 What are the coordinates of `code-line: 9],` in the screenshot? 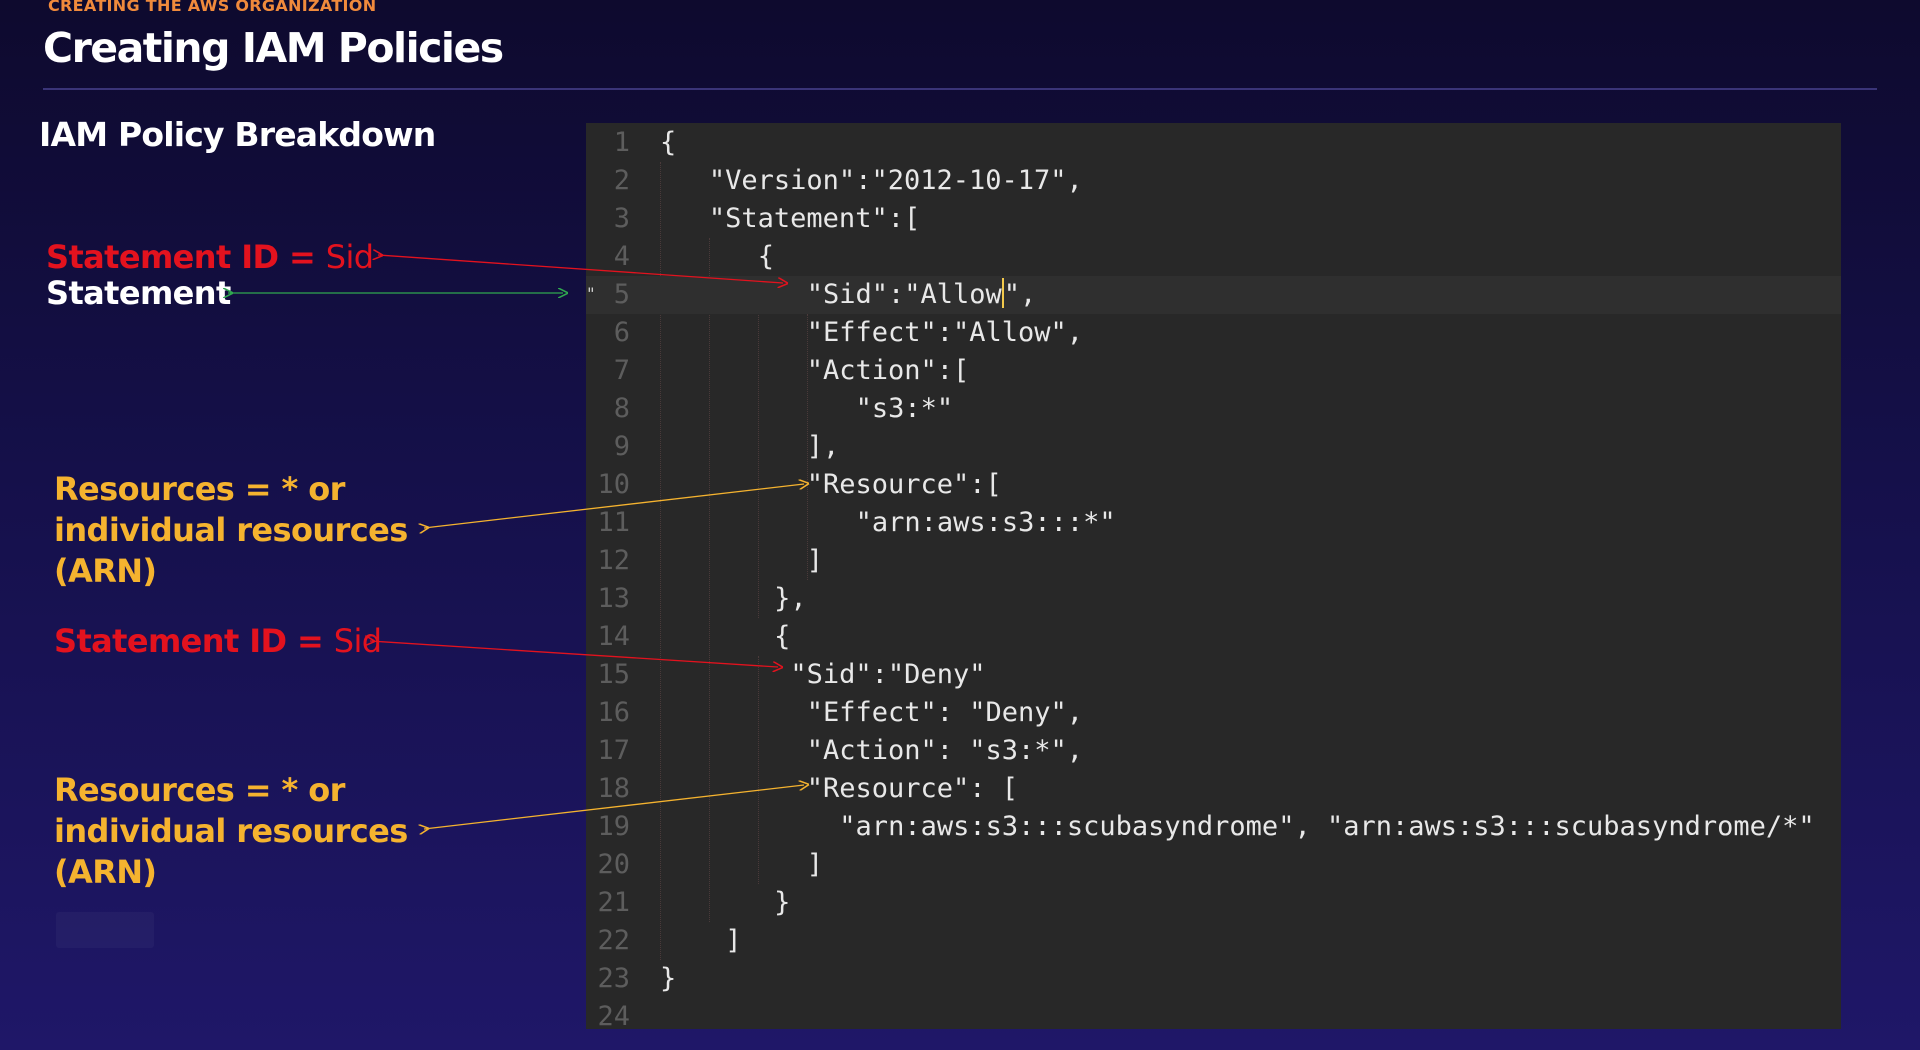 It's located at (1213, 447).